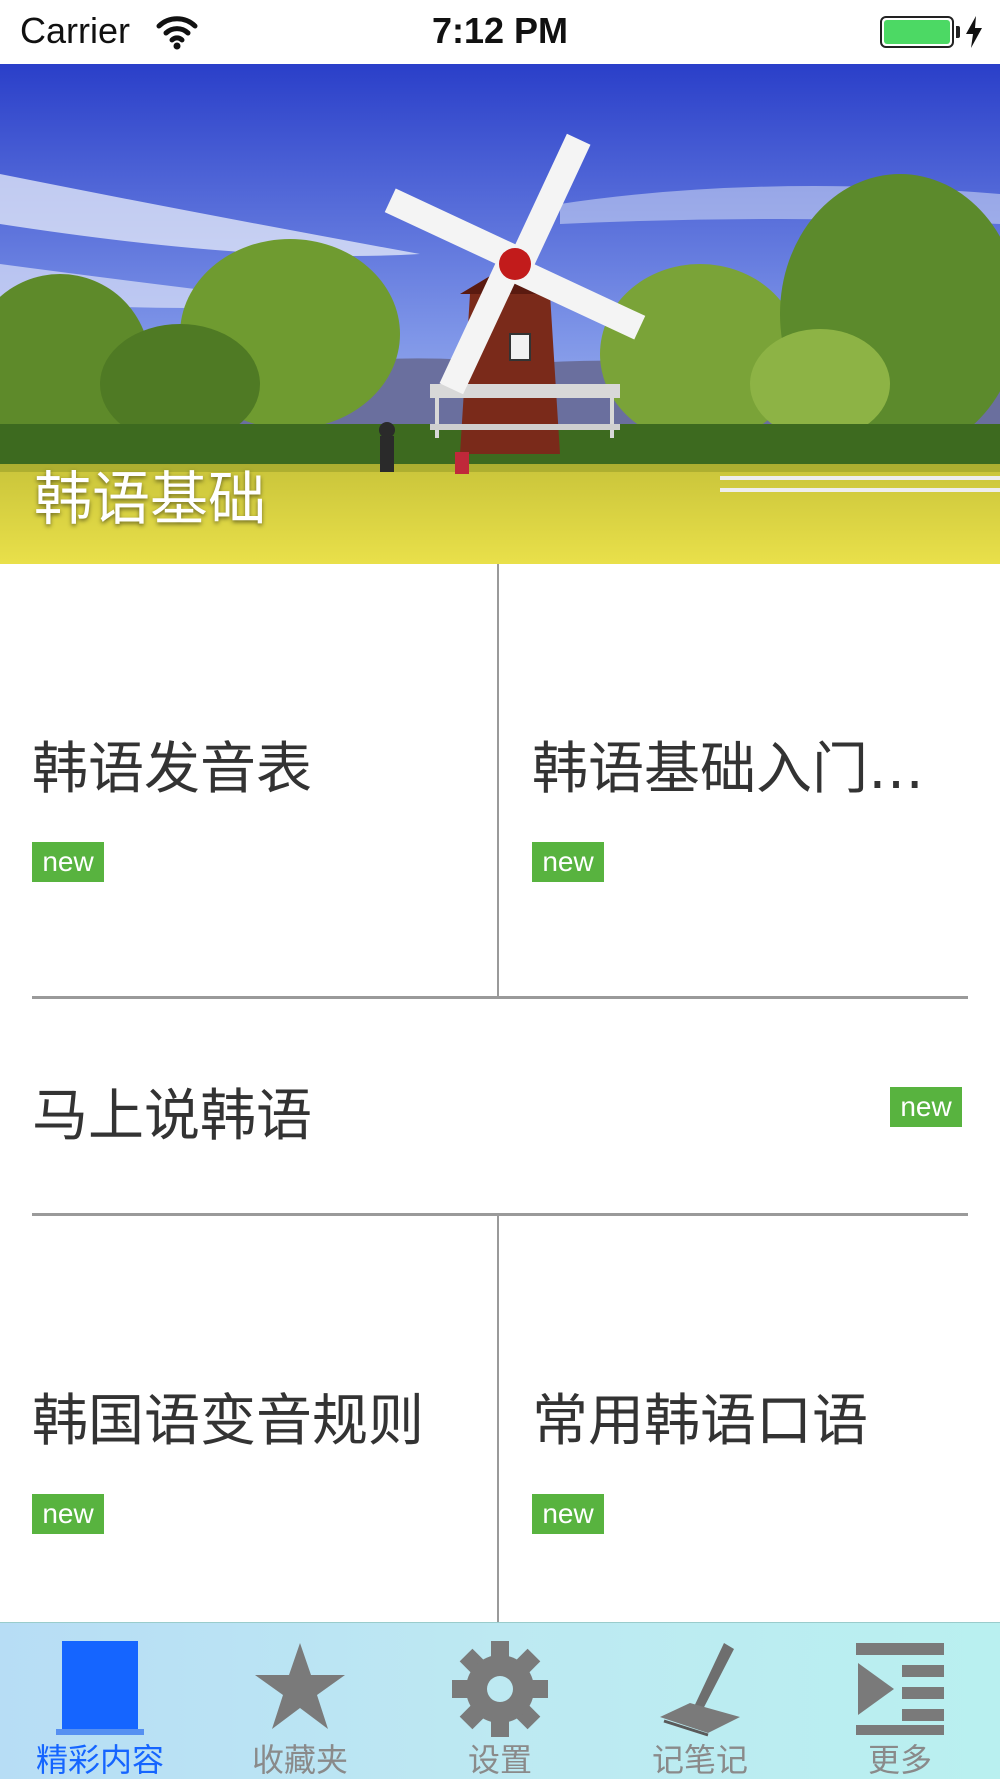 This screenshot has height=1781, width=1000. What do you see at coordinates (899, 1760) in the screenshot?
I see `tab-label: 更多` at bounding box center [899, 1760].